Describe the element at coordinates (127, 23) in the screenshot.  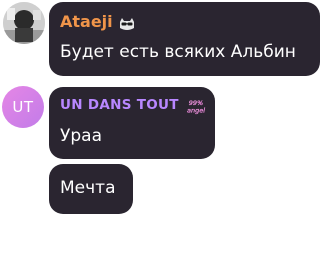
I see `cat-sunglasses-icon` at that location.